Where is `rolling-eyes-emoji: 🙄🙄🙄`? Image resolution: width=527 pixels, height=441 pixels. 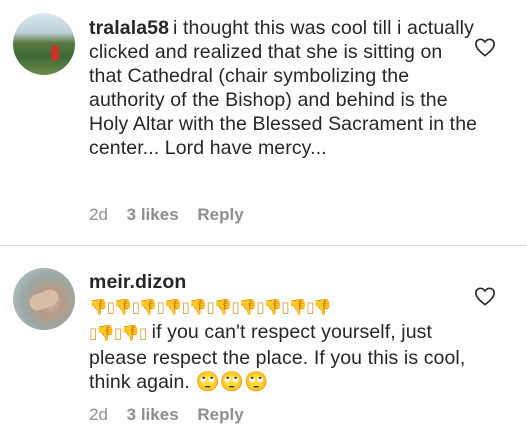
rolling-eyes-emoji: 🙄🙄🙄 is located at coordinates (232, 382).